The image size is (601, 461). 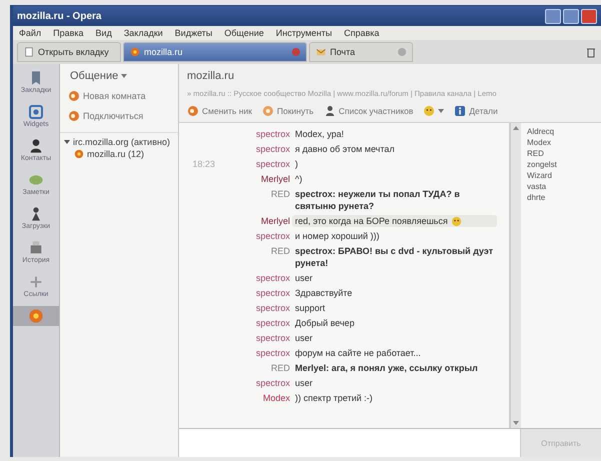 I want to click on scrollbar, so click(x=515, y=275).